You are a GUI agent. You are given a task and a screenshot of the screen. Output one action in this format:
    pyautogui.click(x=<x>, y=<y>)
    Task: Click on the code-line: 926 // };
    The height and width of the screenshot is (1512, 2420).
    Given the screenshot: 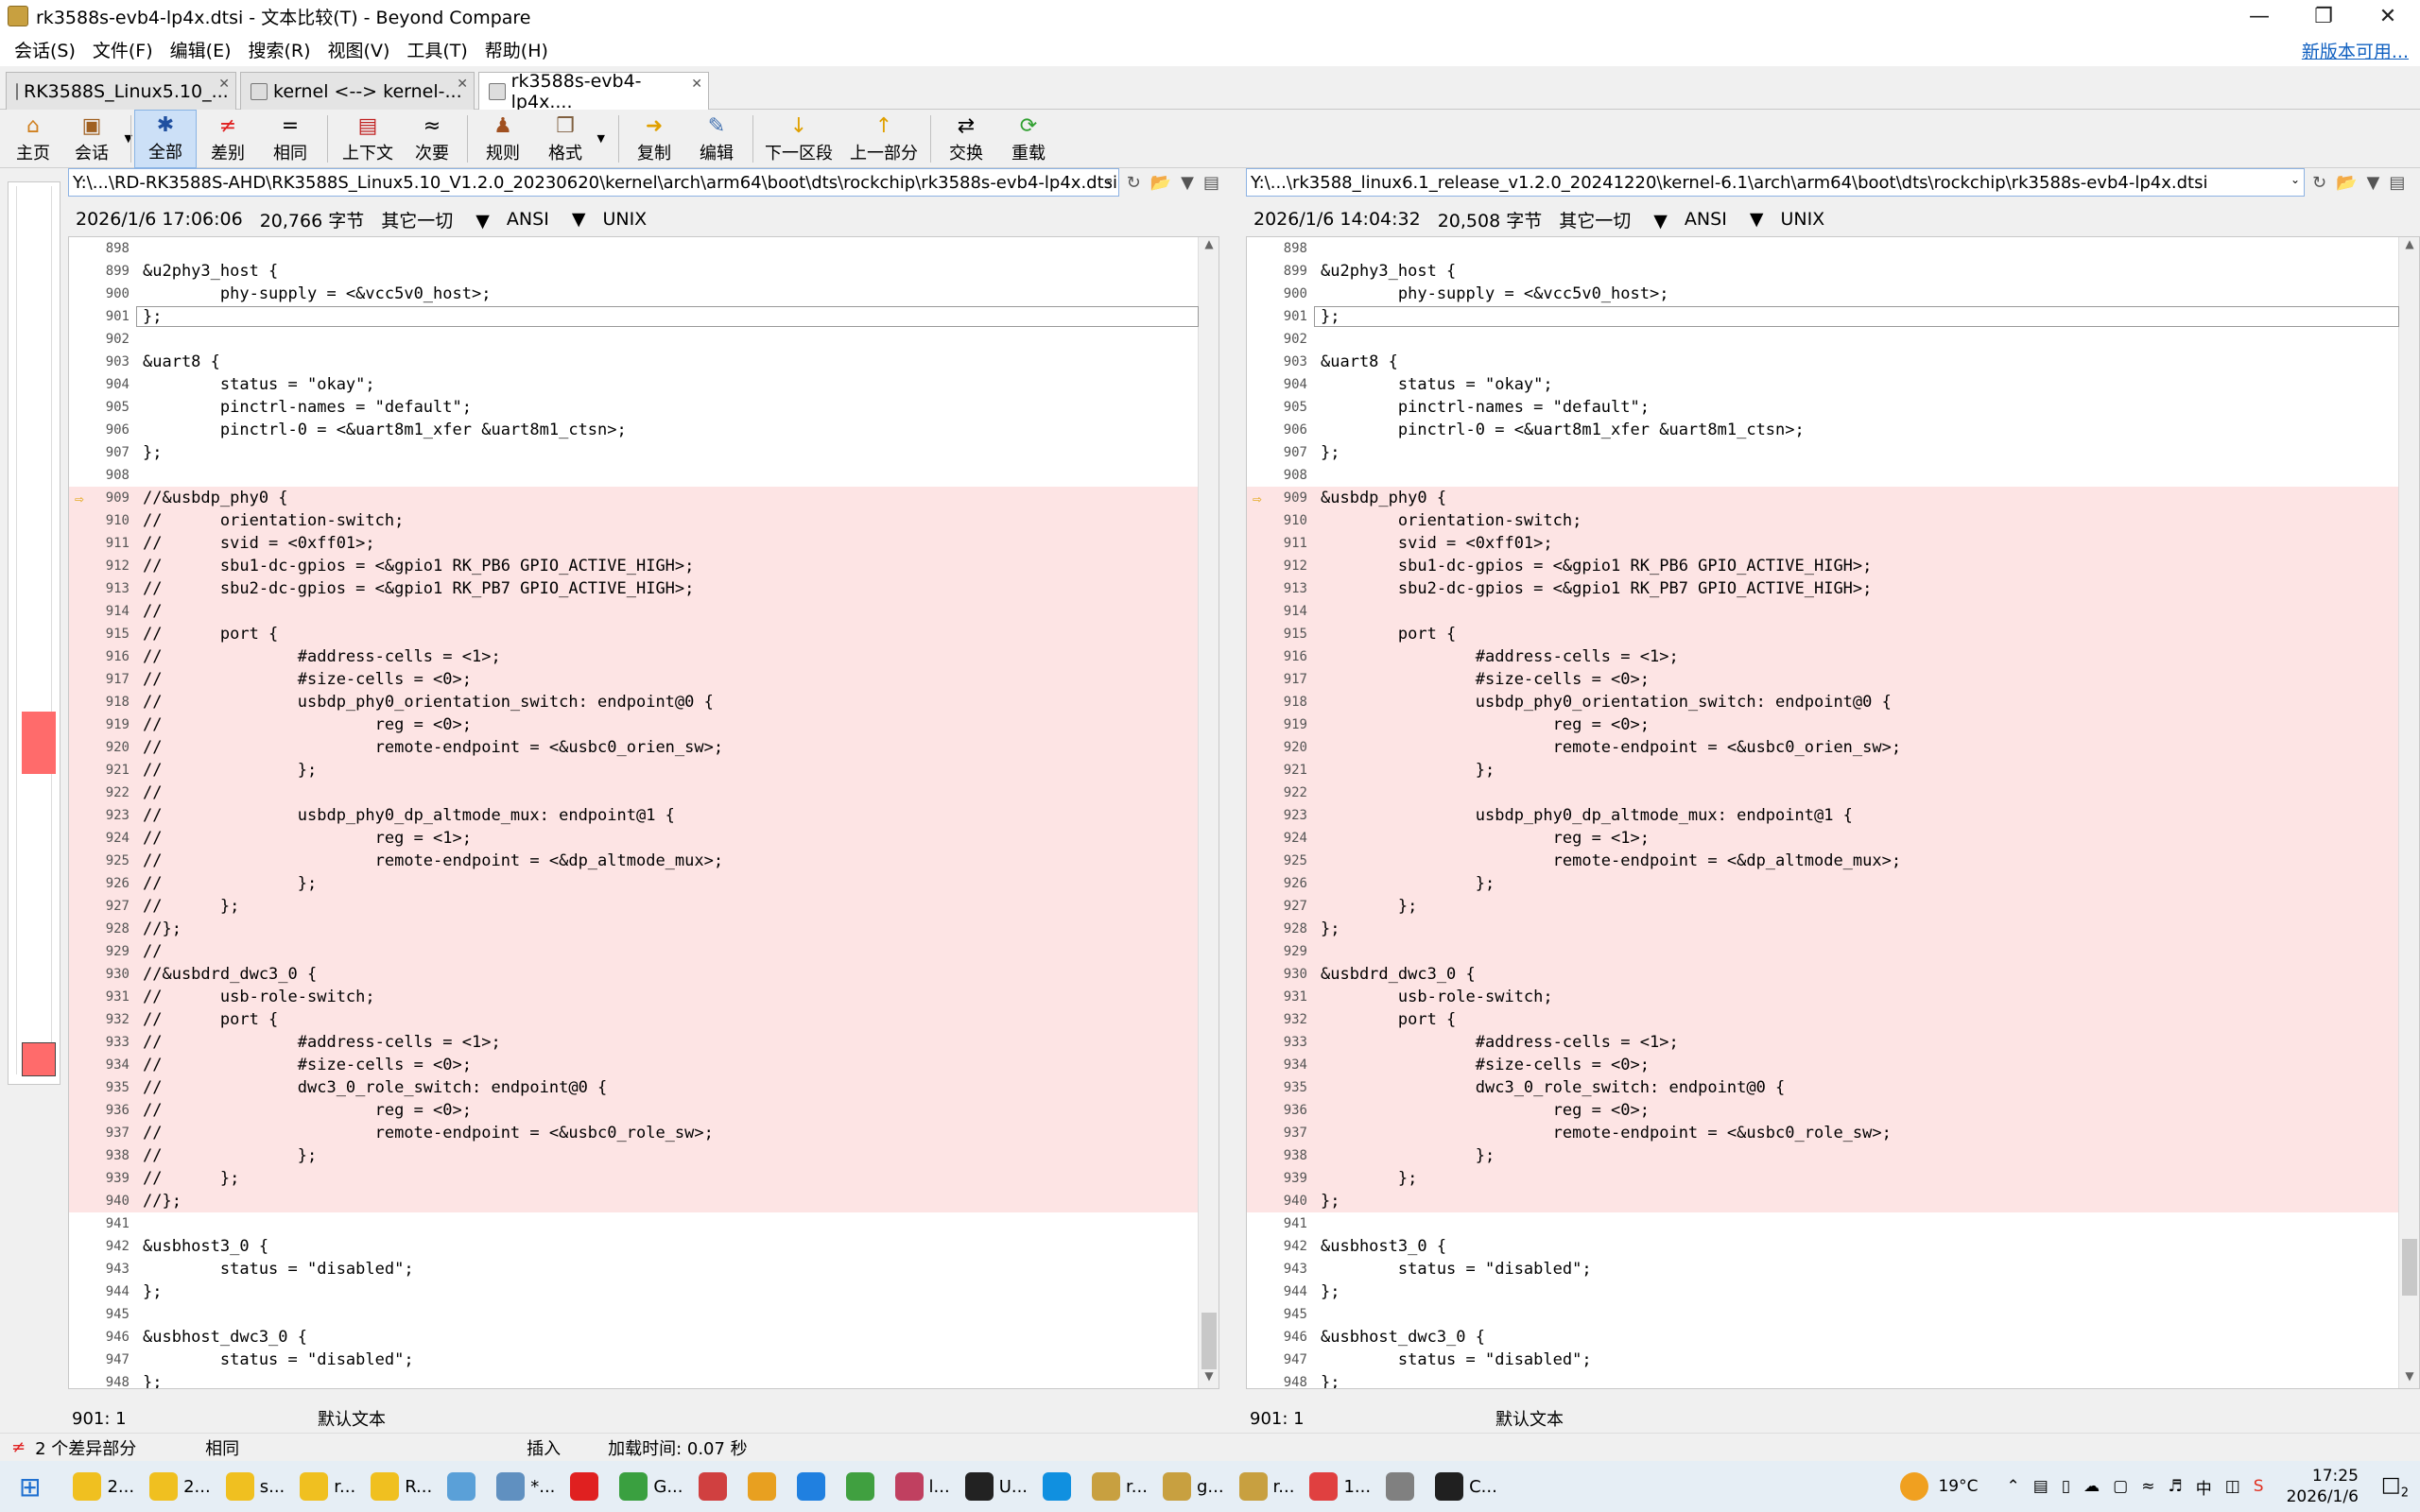 What is the action you would take?
    pyautogui.click(x=633, y=883)
    